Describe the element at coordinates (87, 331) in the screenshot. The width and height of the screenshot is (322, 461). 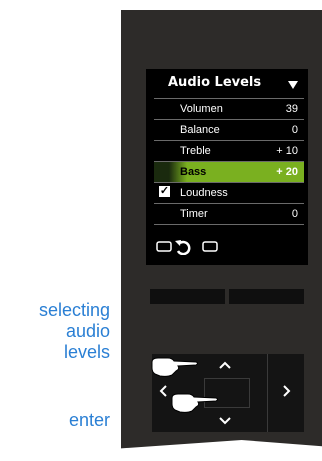
I see `annotation-line: audio` at that location.